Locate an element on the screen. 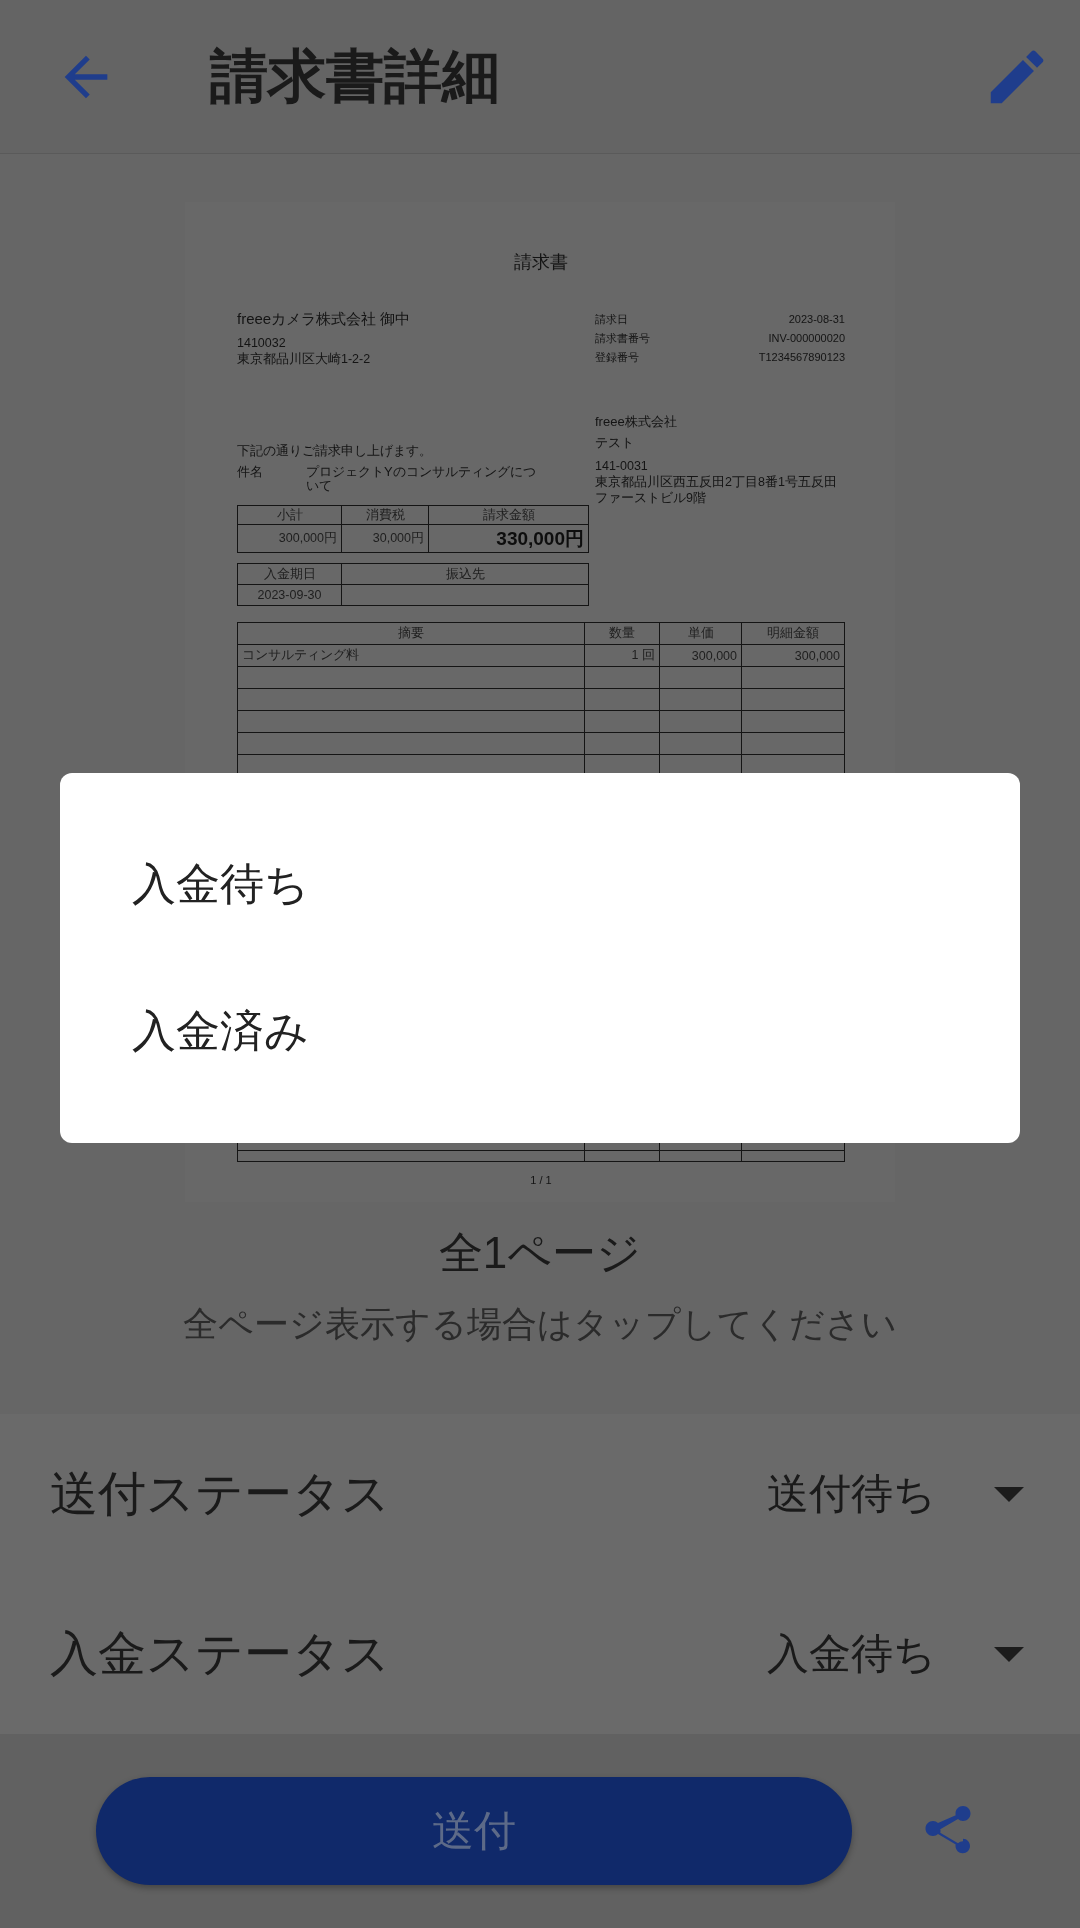 The image size is (1080, 1928). status-label: 送付ステータス is located at coordinates (220, 1494).